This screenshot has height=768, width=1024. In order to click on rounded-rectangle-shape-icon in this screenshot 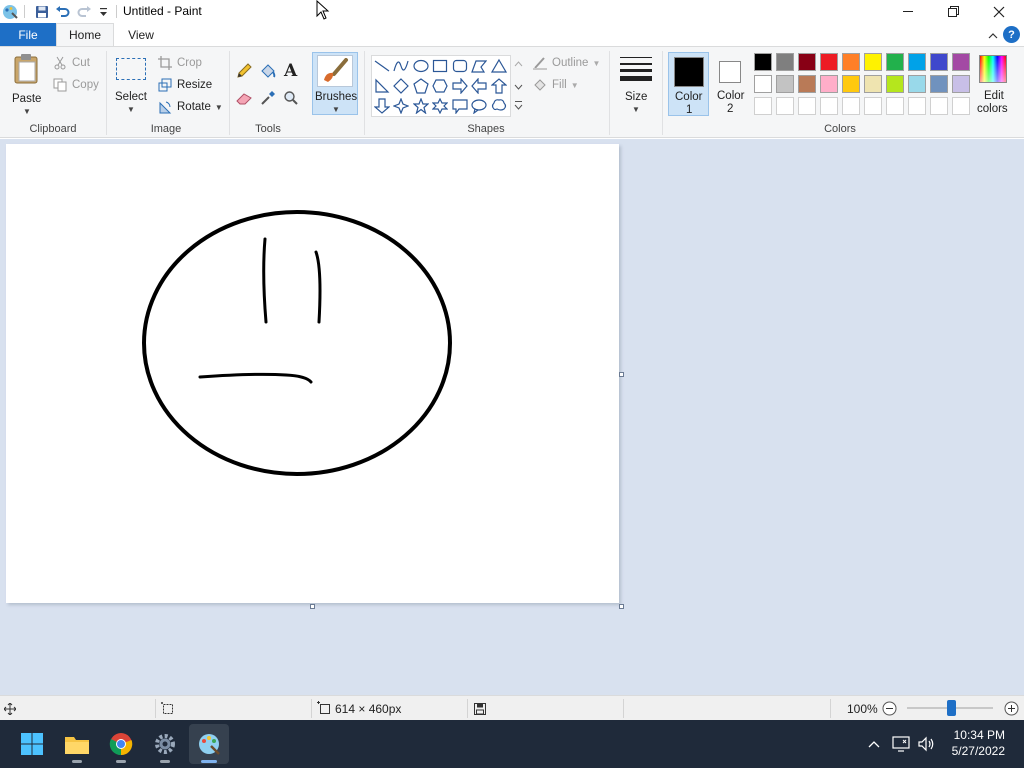, I will do `click(460, 66)`.